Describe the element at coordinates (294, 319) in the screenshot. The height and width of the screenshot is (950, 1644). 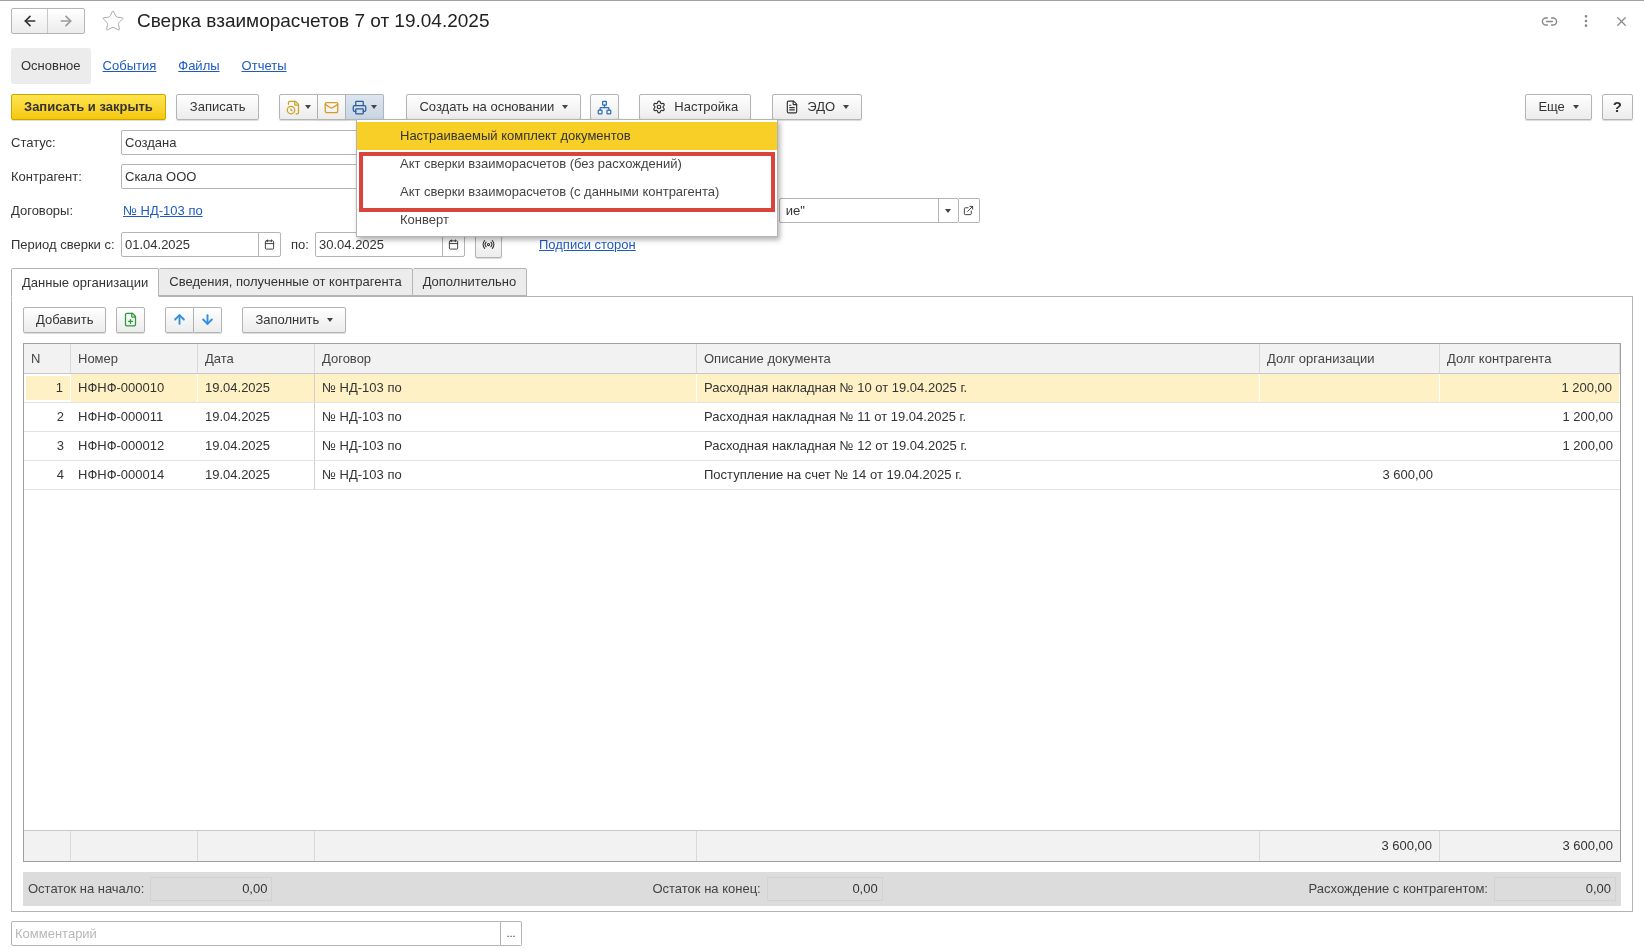
I see `fill-button: Заполнить` at that location.